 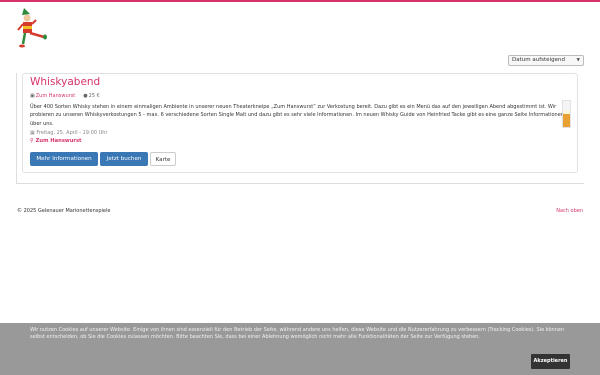 What do you see at coordinates (32, 133) in the screenshot?
I see `calendar-icon: ▦` at bounding box center [32, 133].